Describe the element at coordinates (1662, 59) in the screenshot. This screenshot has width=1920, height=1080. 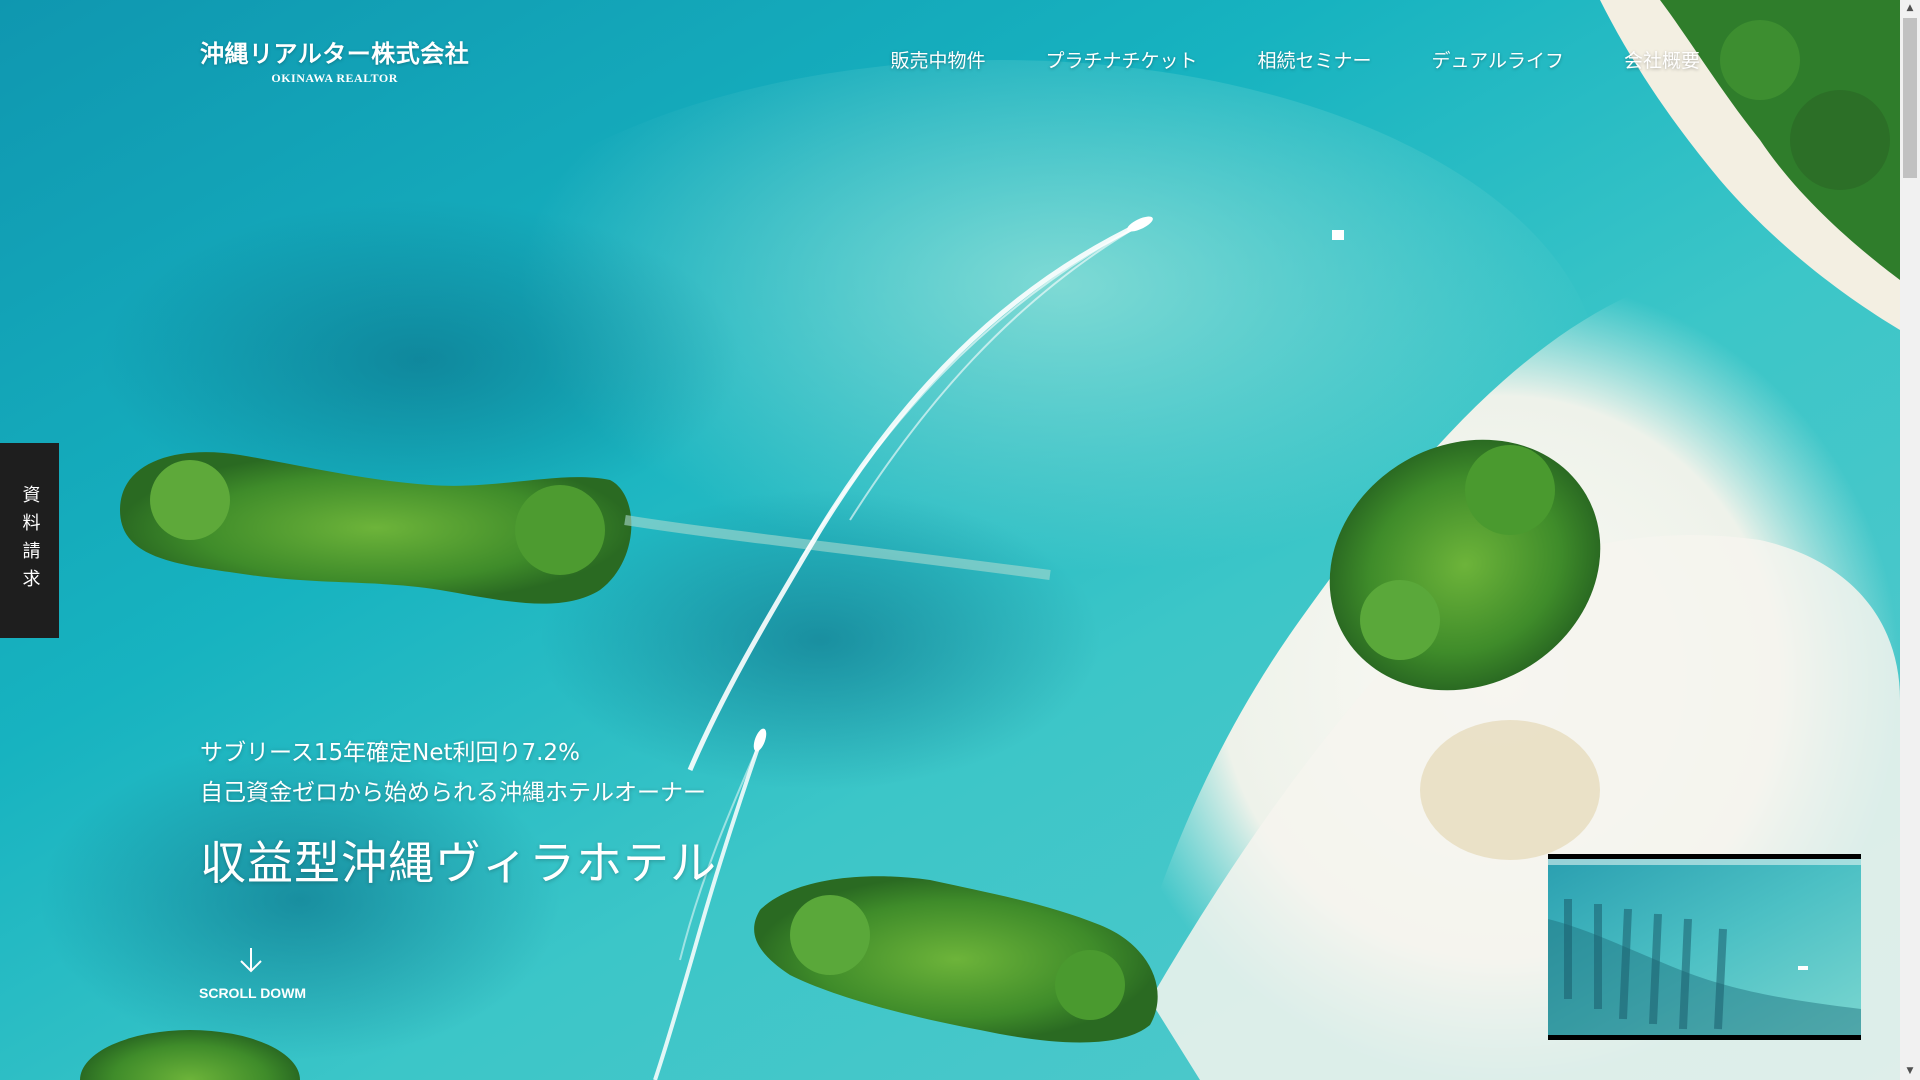
I see `nav-item-company: 会社概要` at that location.